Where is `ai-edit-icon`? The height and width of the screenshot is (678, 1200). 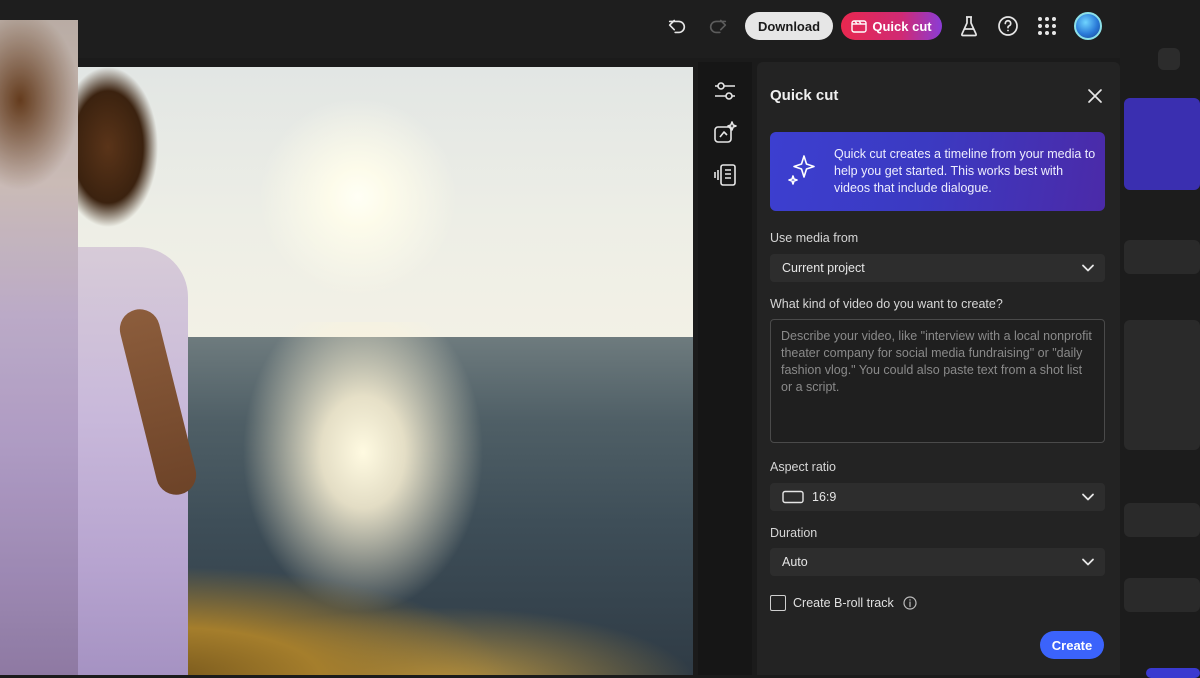 ai-edit-icon is located at coordinates (725, 133).